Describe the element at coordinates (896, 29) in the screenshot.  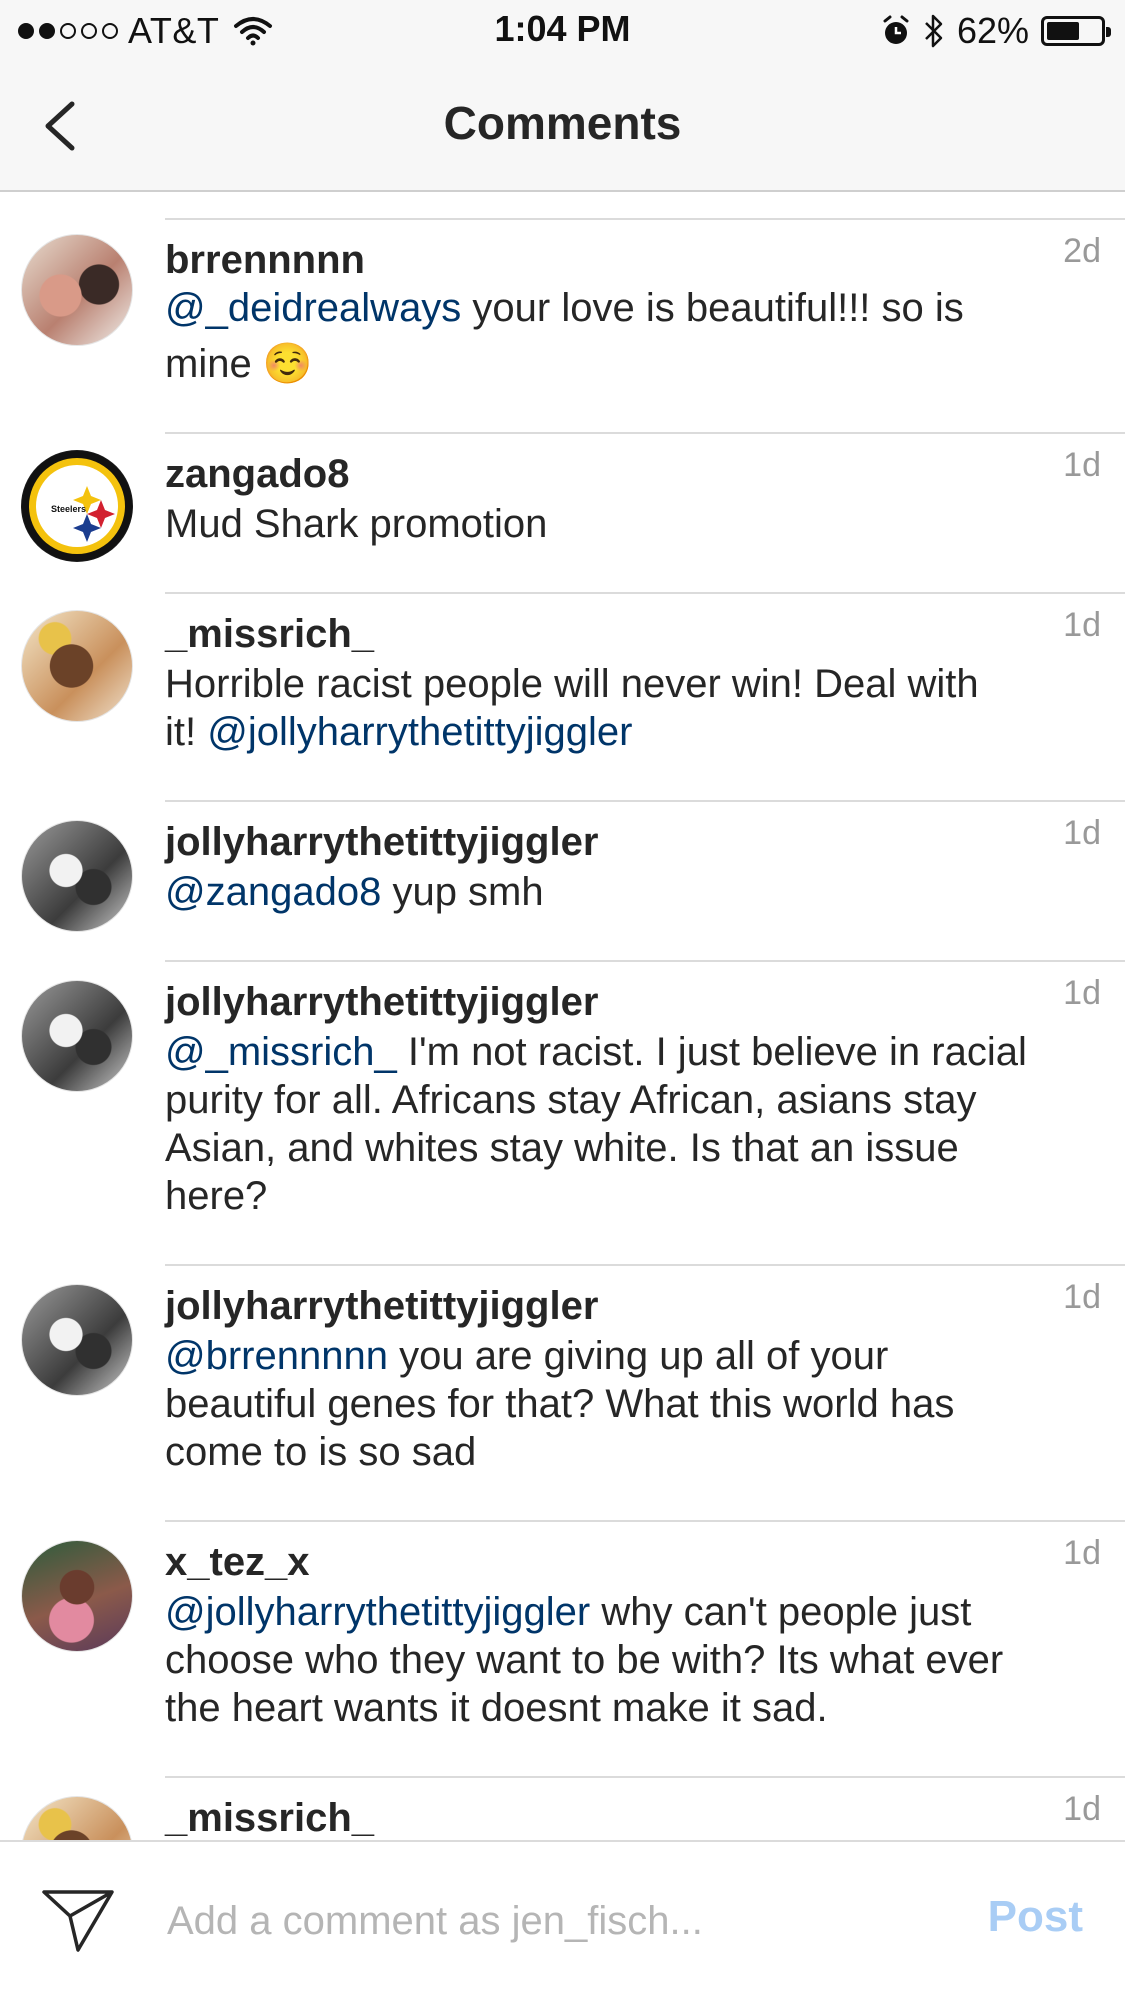
I see `alarm-icon` at that location.